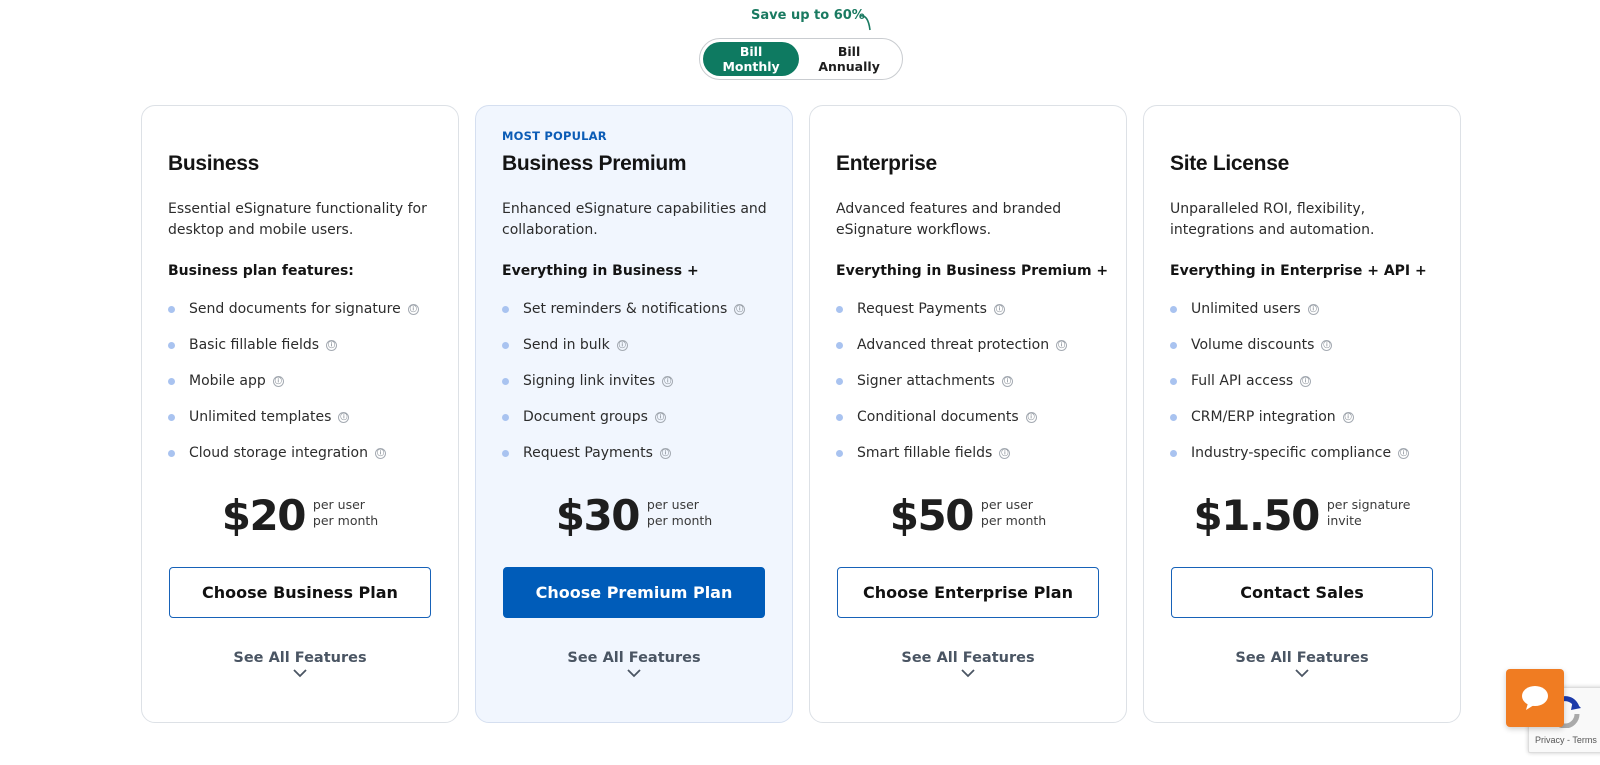  I want to click on save-note: Save up to 60%, so click(808, 15).